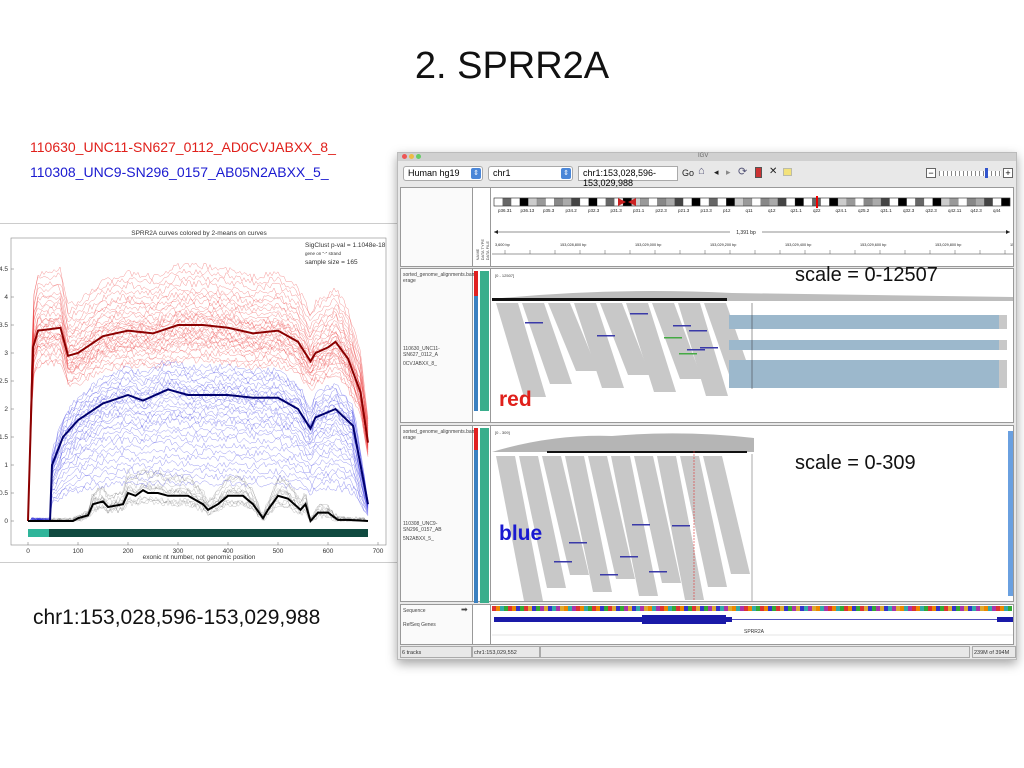 The image size is (1024, 768). What do you see at coordinates (970, 173) in the screenshot?
I see `zoom-slider` at bounding box center [970, 173].